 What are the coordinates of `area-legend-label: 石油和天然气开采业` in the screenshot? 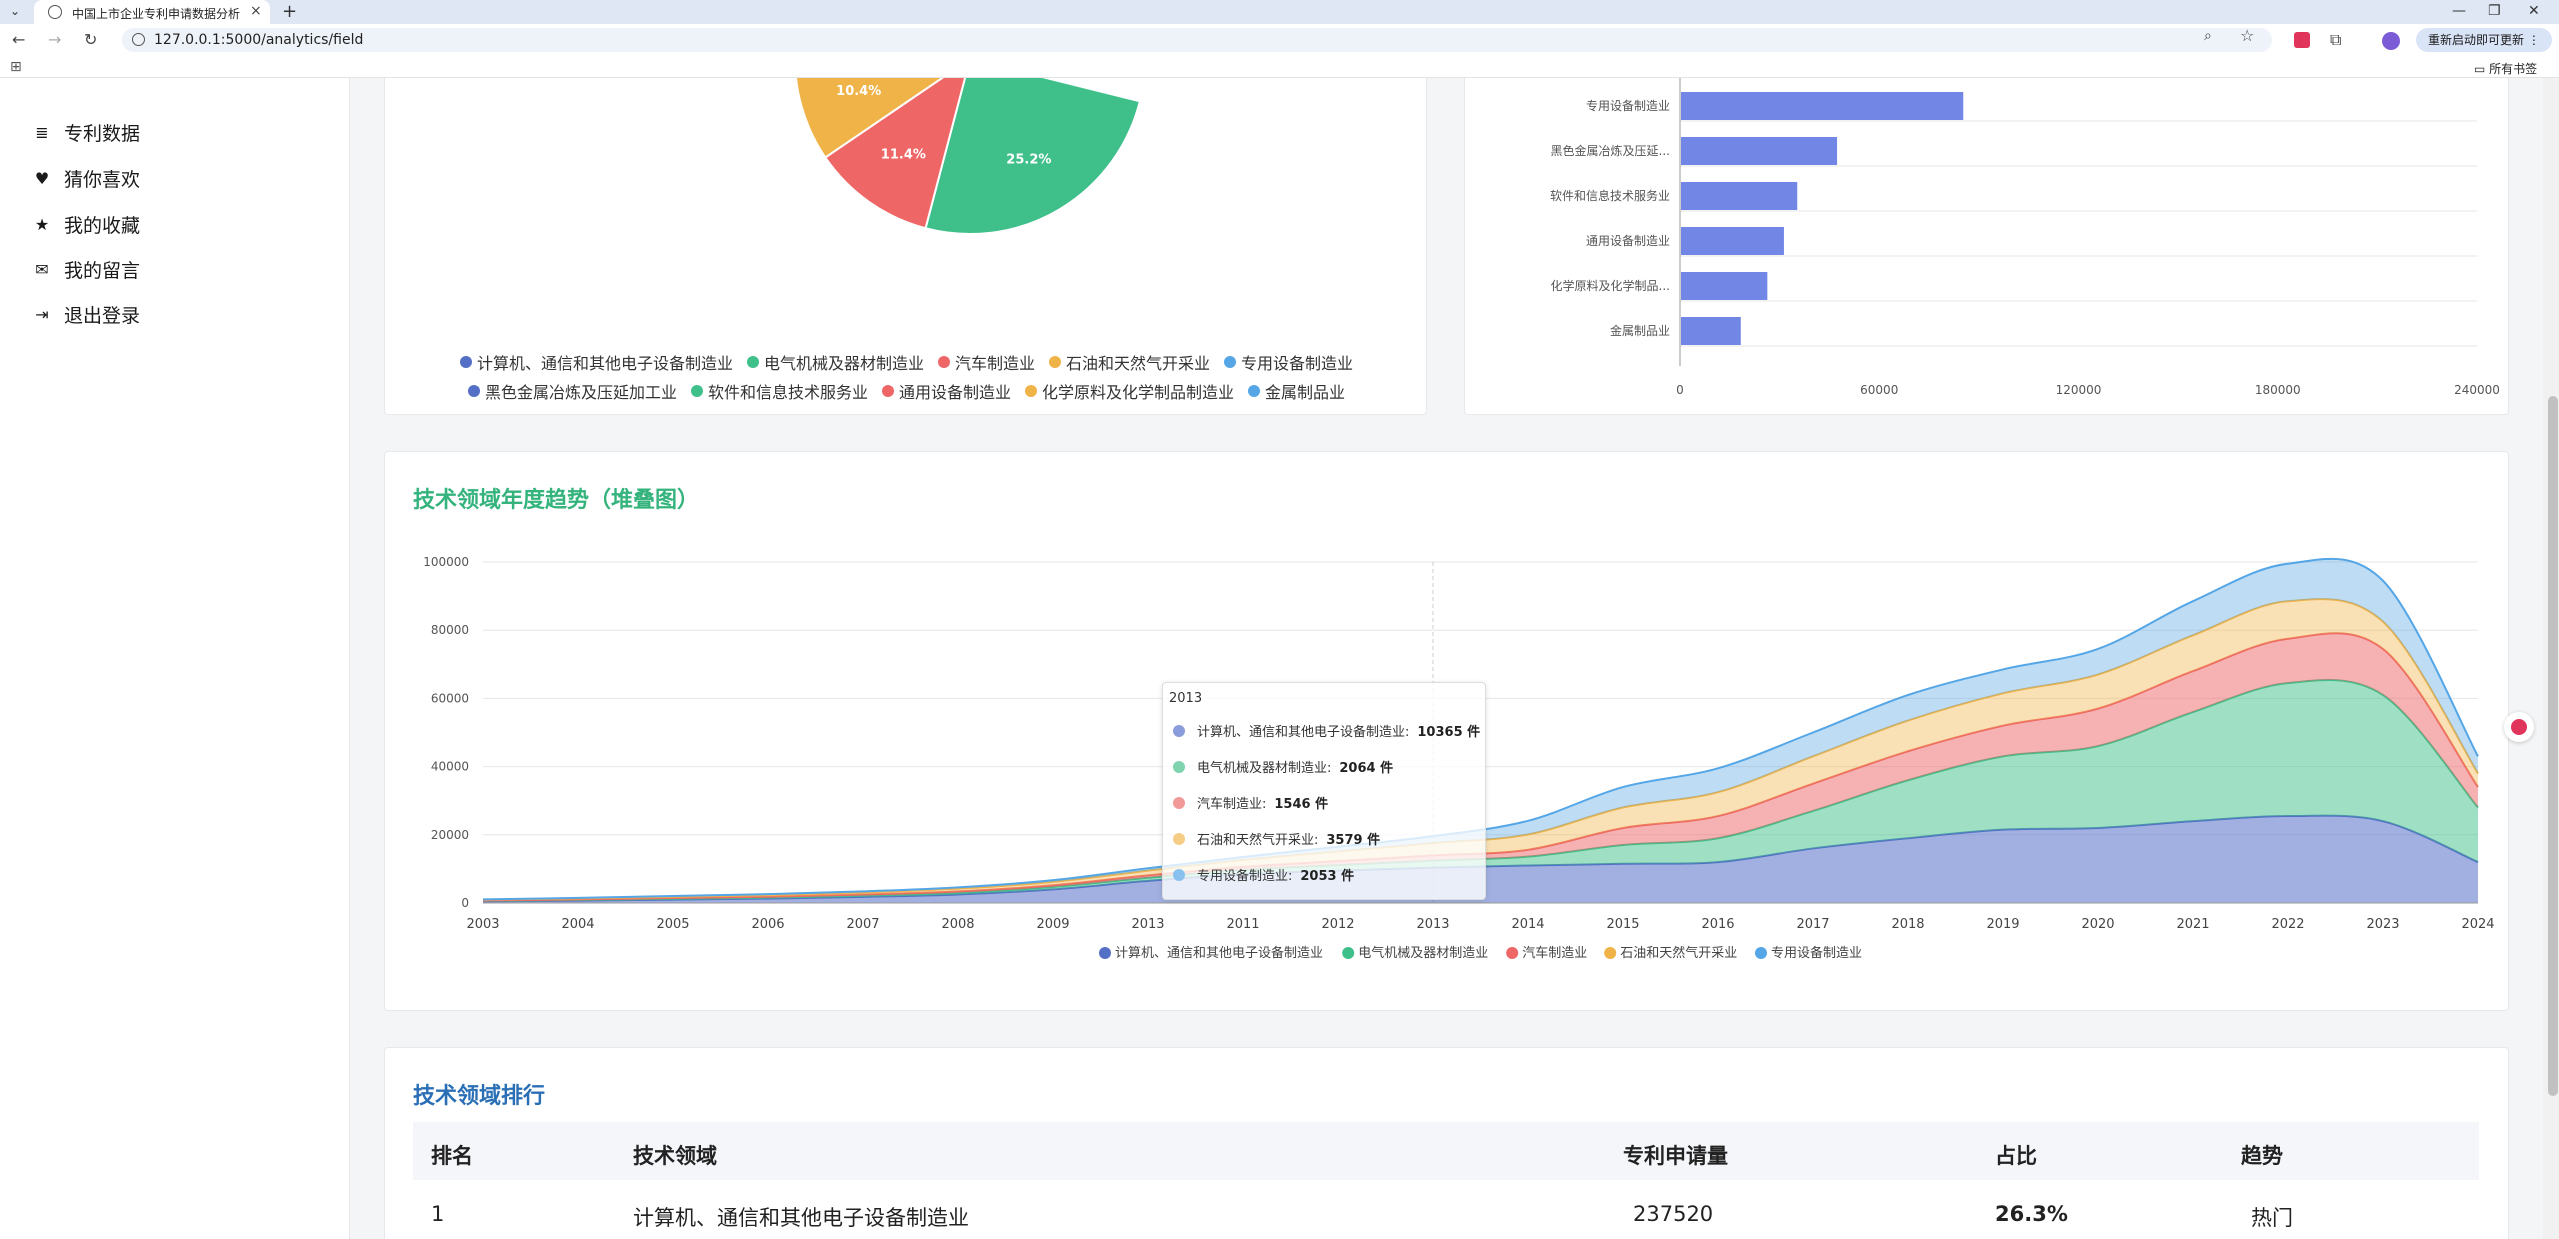 It's located at (1678, 953).